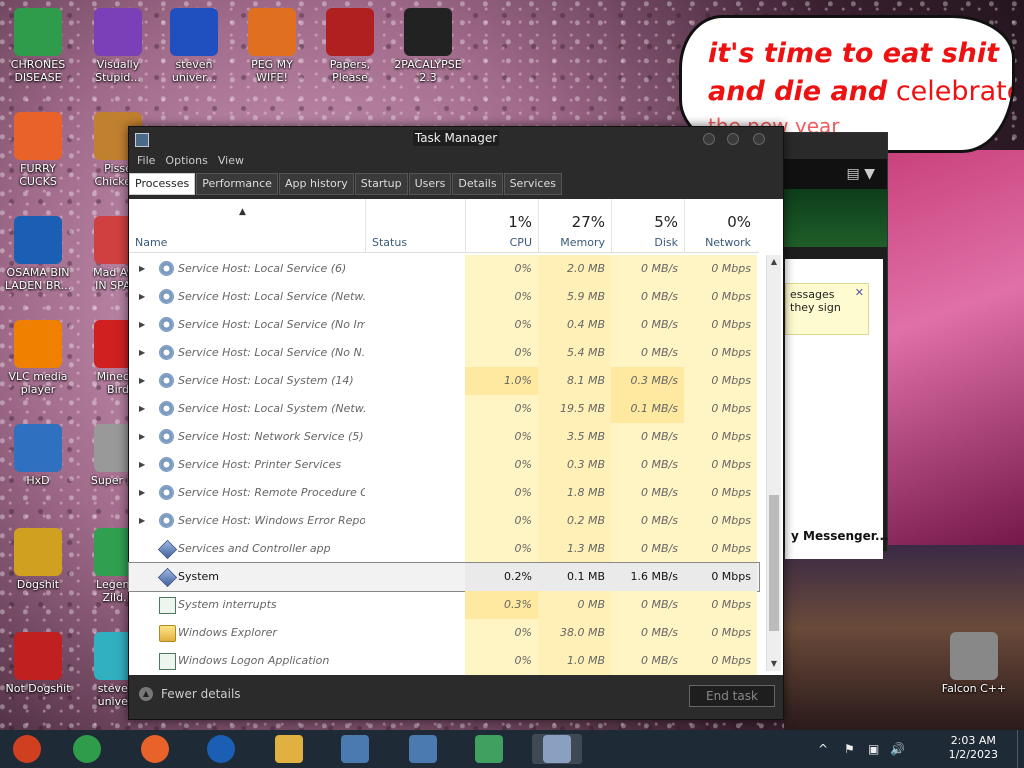 Image resolution: width=1024 pixels, height=768 pixels. I want to click on taskbar-clock: 2:03 AM 1/2/2023, so click(973, 748).